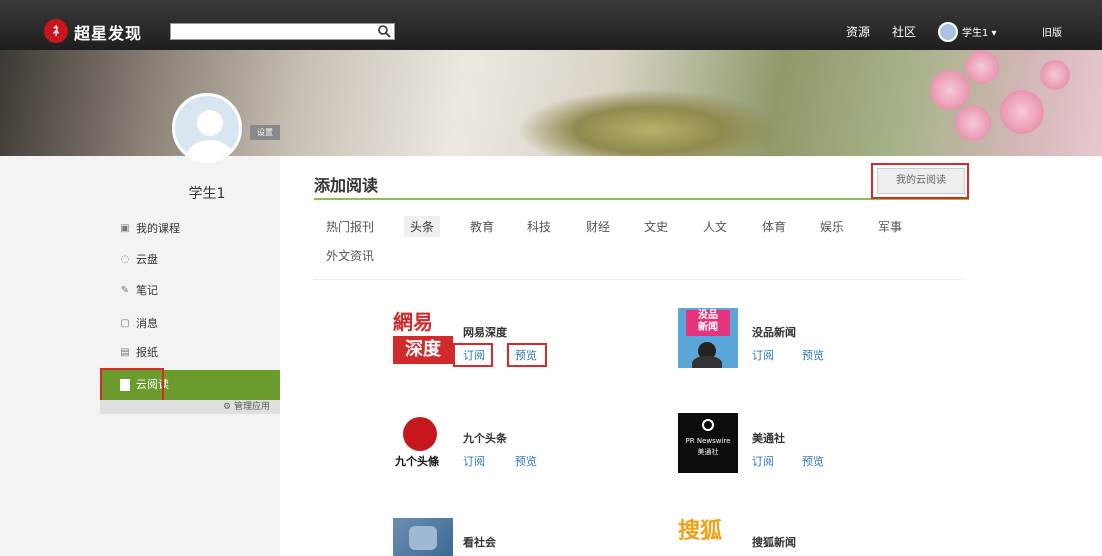 The height and width of the screenshot is (556, 1102). Describe the element at coordinates (158, 228) in the screenshot. I see `sidebar-item-label: 我的课程` at that location.